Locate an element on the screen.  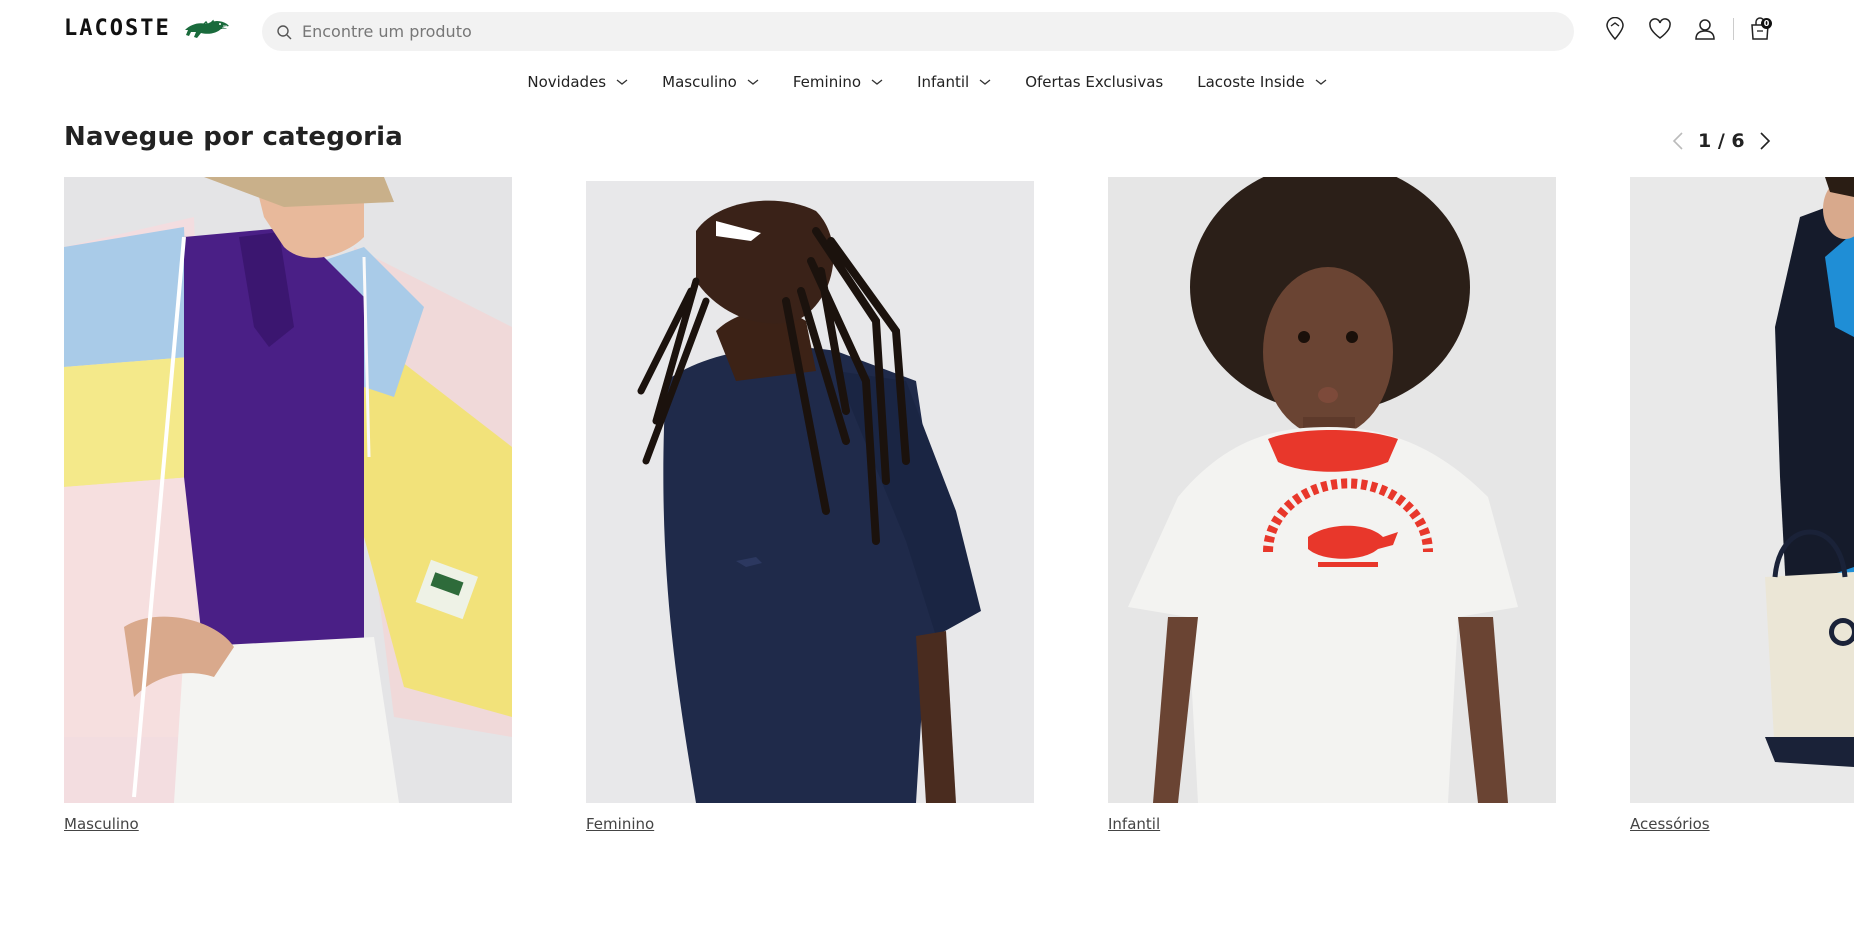
store-locator-button is located at coordinates (1615, 29).